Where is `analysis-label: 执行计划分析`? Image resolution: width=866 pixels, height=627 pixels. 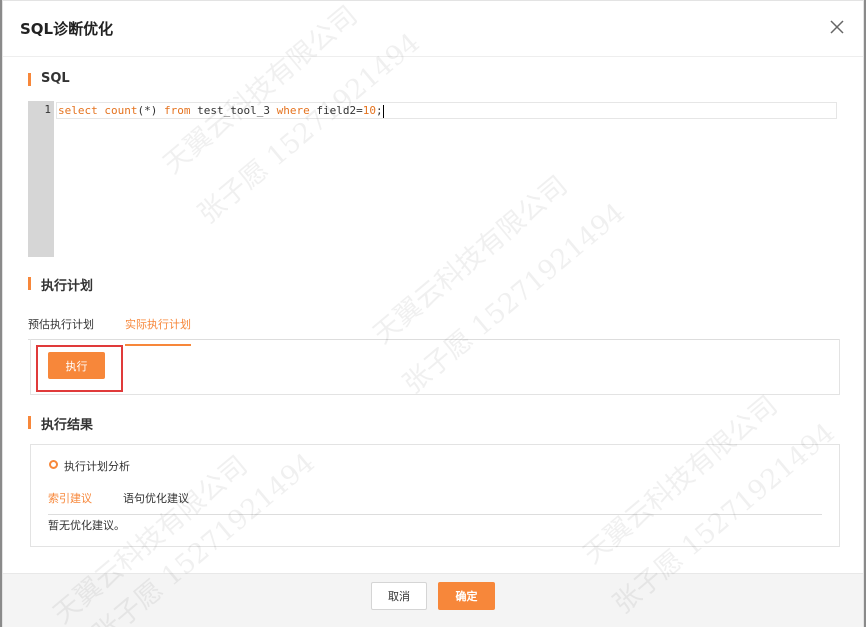
analysis-label: 执行计划分析 is located at coordinates (97, 466).